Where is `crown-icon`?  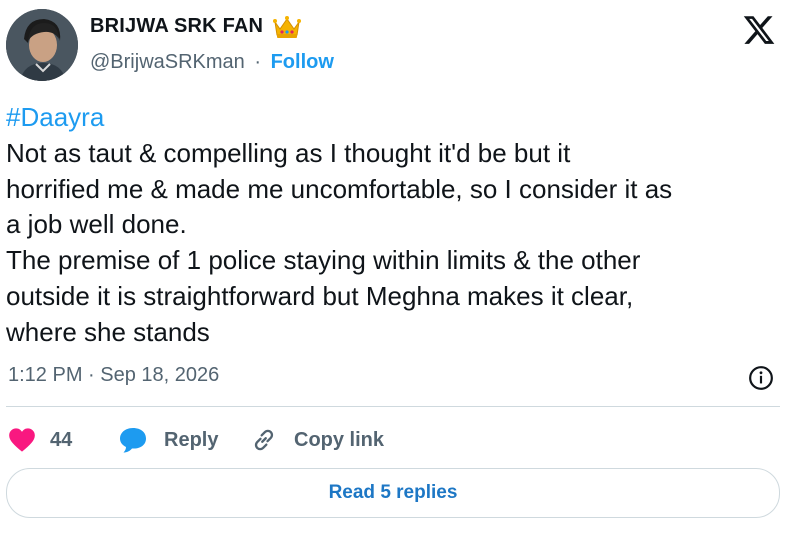 crown-icon is located at coordinates (287, 27).